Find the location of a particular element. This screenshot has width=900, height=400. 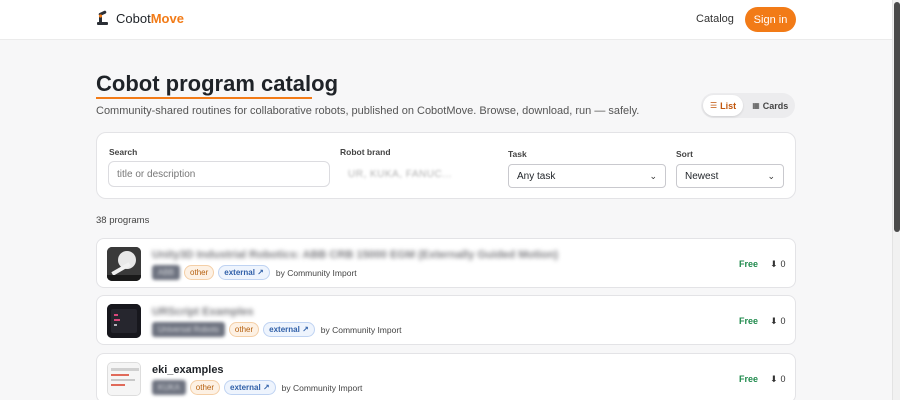

brand-tag: Universal Robots is located at coordinates (188, 329).